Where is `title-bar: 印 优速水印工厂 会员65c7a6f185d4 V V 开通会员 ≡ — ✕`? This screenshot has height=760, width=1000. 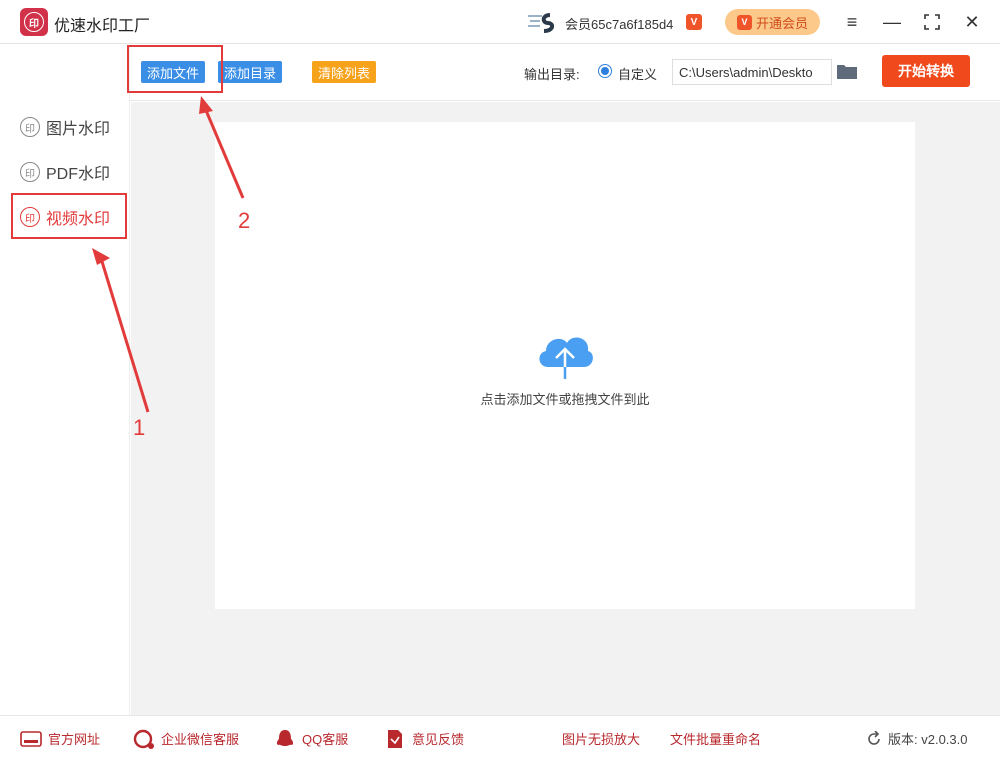
title-bar: 印 优速水印工厂 会员65c7a6f185d4 V V 开通会员 ≡ — ✕ is located at coordinates (500, 22).